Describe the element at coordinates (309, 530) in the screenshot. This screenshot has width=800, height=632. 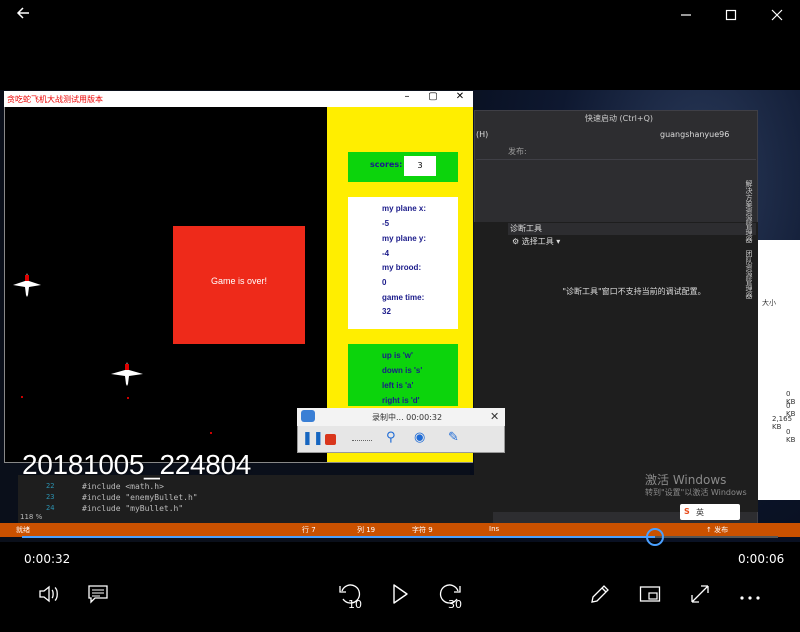
I see `status-row: 行 7` at that location.